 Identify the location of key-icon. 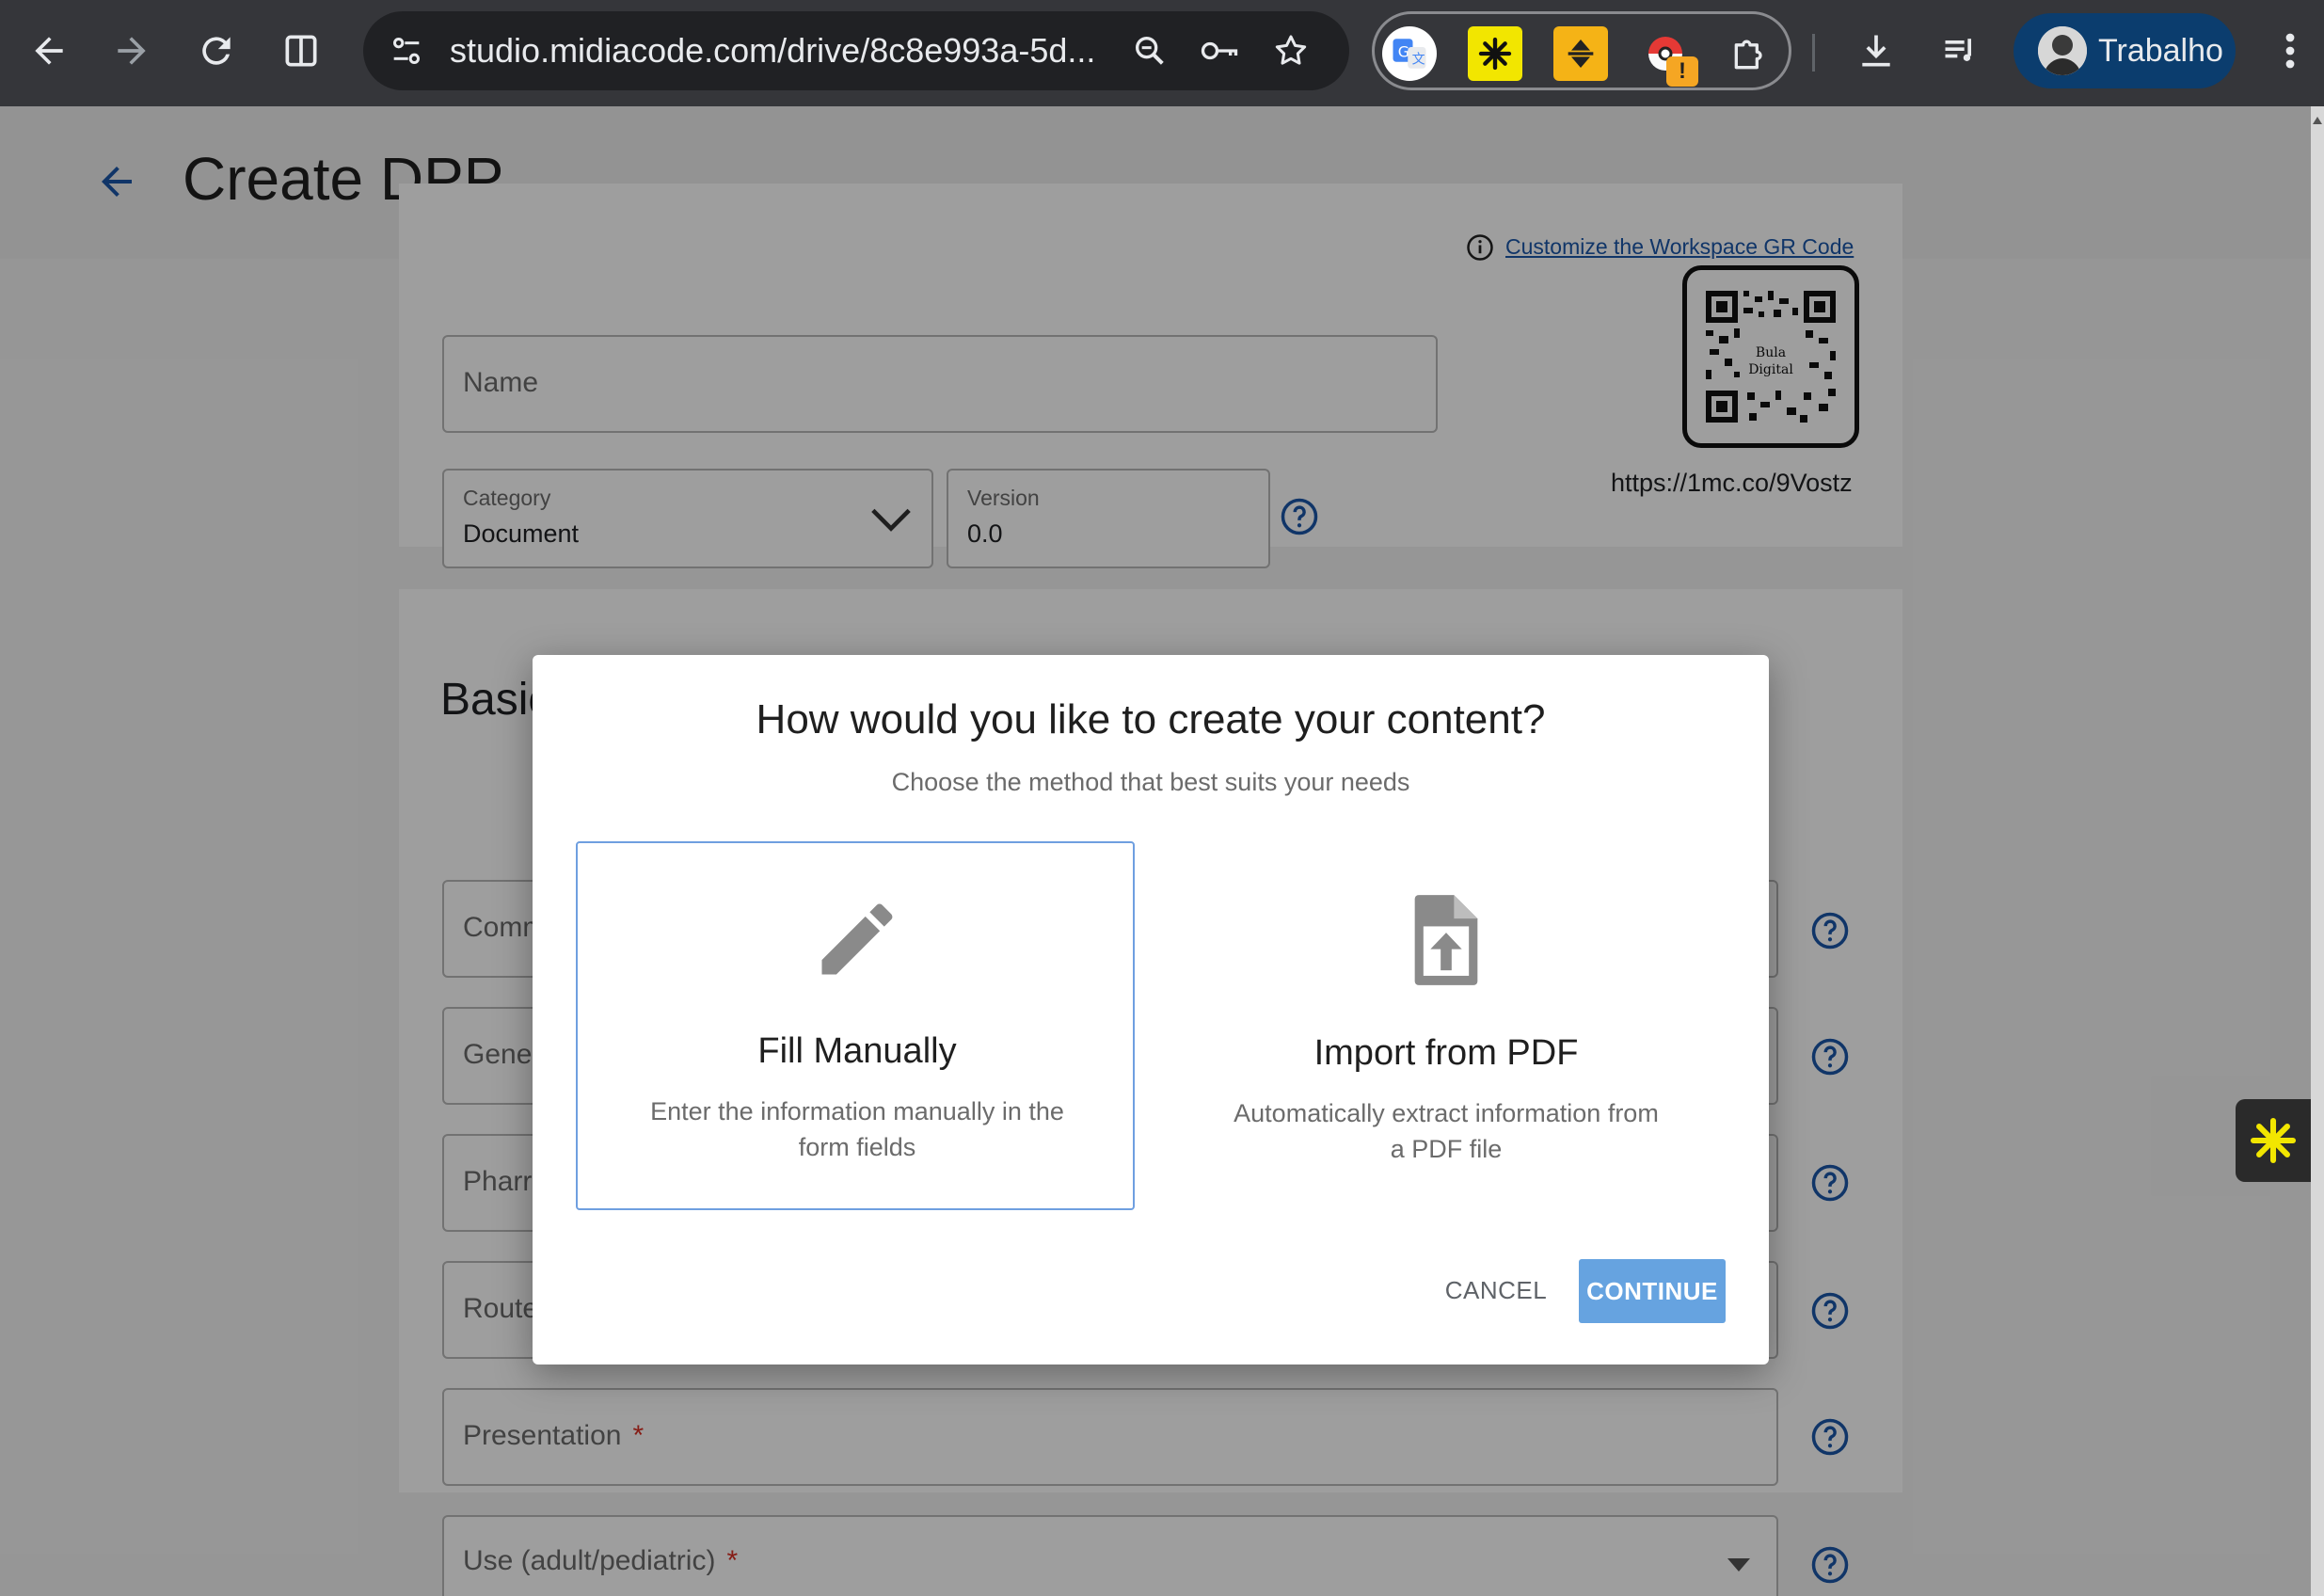
(1219, 50).